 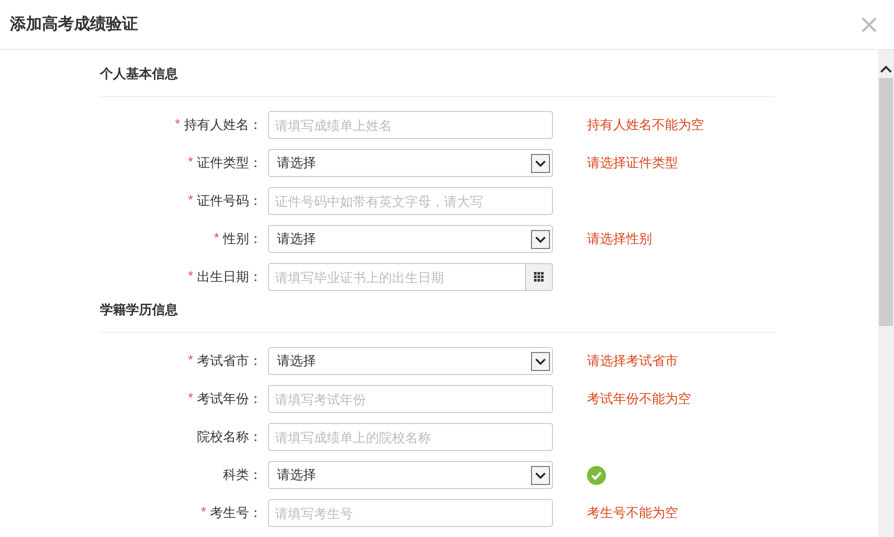 What do you see at coordinates (236, 513) in the screenshot?
I see `field-label: 考生号：` at bounding box center [236, 513].